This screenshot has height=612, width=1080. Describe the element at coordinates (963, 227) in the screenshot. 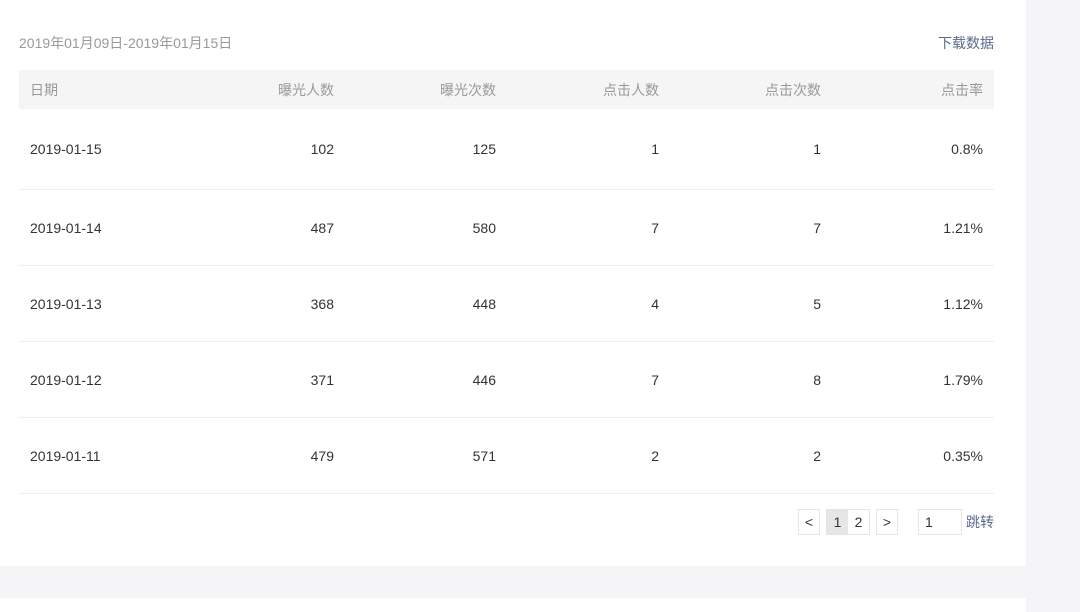

I see `cell-click-rate: 1.21%` at that location.